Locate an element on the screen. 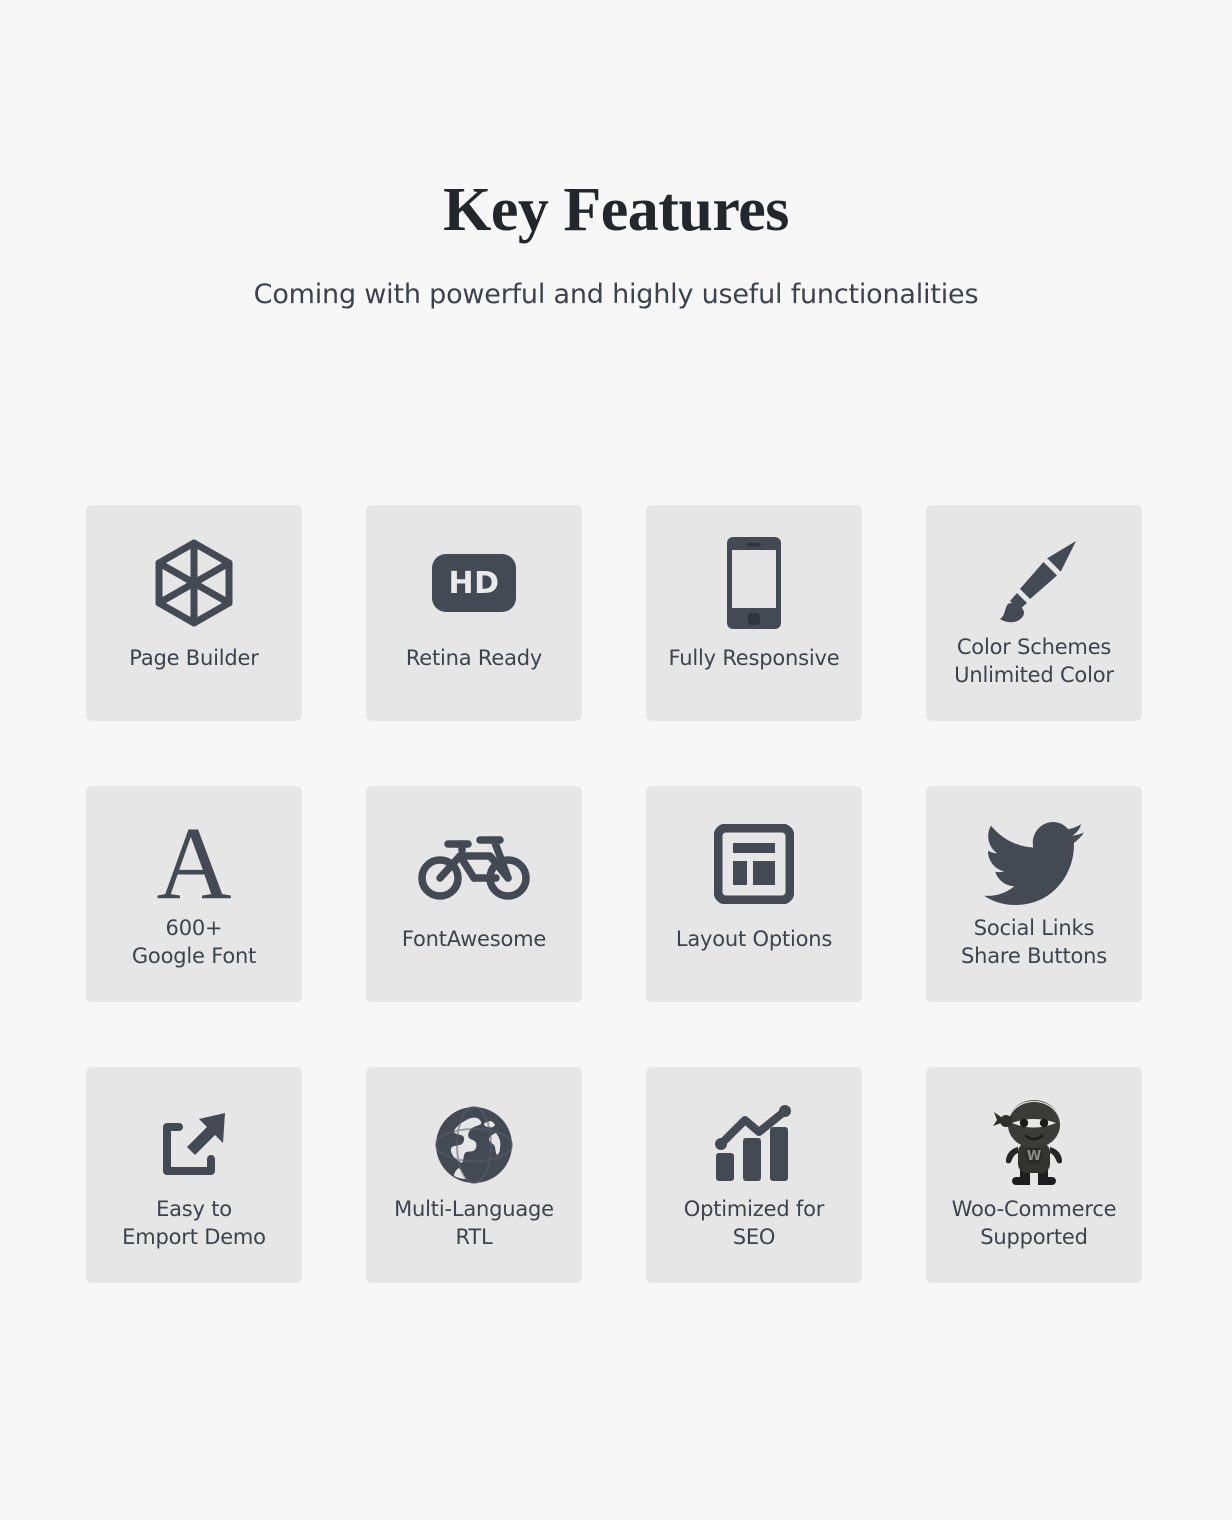 Image resolution: width=1232 pixels, height=1520 pixels. hd-badge-label: HD is located at coordinates (474, 583).